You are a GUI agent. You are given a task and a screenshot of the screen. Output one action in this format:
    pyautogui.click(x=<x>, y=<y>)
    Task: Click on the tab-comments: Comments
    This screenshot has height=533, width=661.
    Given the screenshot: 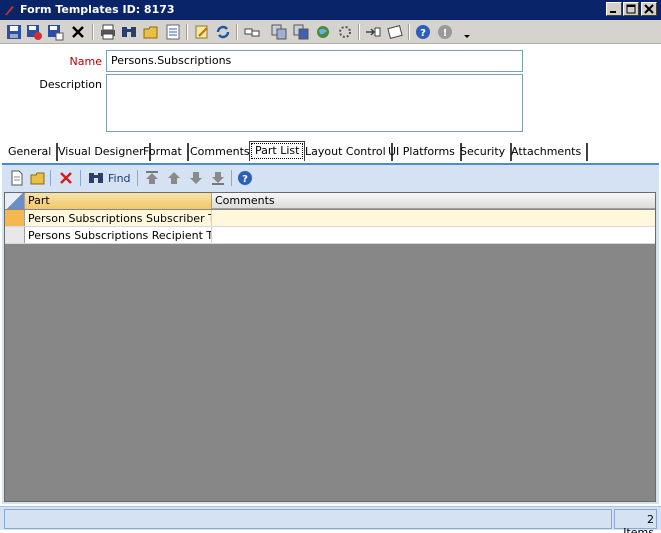 What is the action you would take?
    pyautogui.click(x=221, y=152)
    